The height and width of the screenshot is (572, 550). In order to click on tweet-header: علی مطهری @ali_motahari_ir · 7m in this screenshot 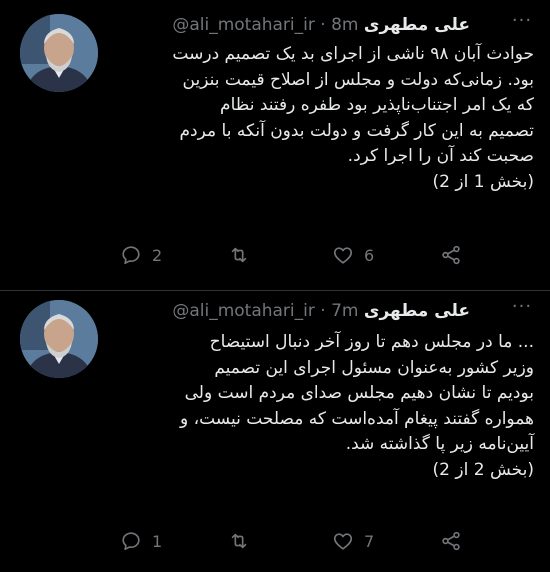, I will do `click(321, 311)`.